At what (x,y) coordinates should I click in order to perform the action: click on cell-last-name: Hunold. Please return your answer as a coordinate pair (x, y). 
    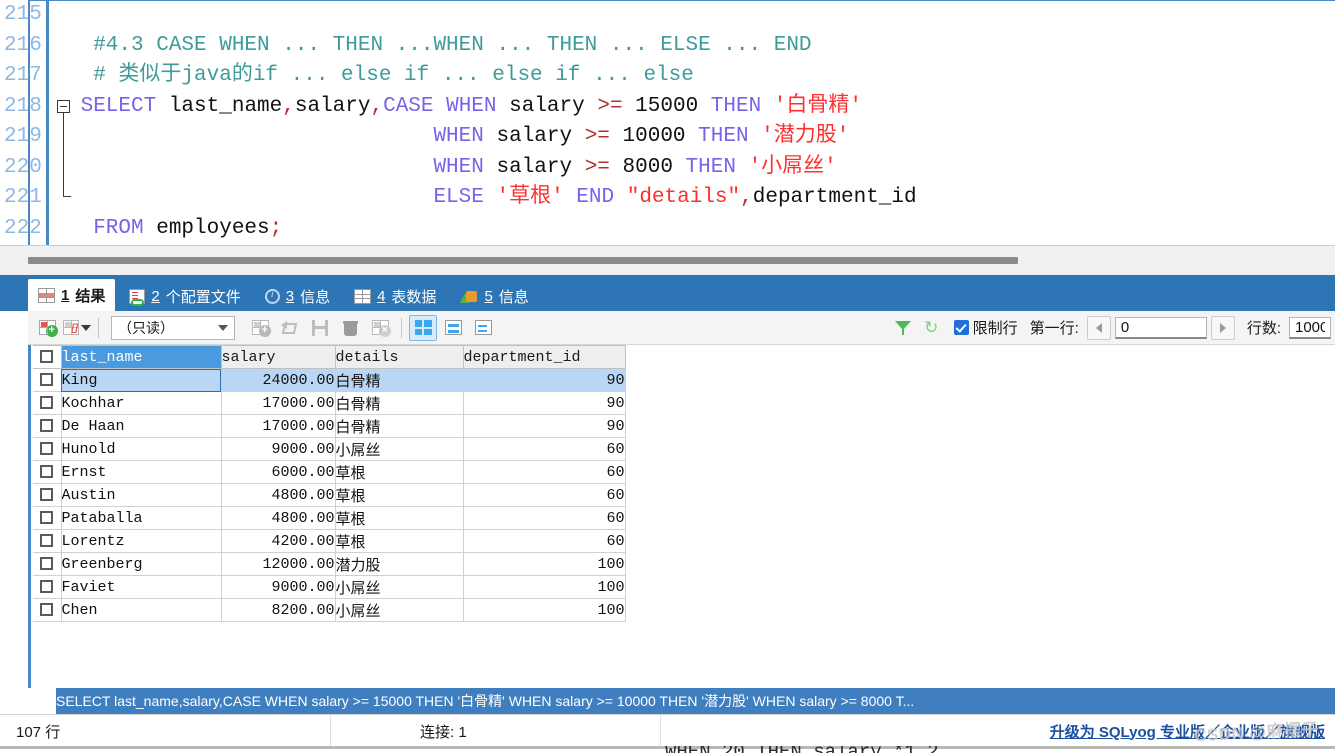
    Looking at the image, I should click on (141, 449).